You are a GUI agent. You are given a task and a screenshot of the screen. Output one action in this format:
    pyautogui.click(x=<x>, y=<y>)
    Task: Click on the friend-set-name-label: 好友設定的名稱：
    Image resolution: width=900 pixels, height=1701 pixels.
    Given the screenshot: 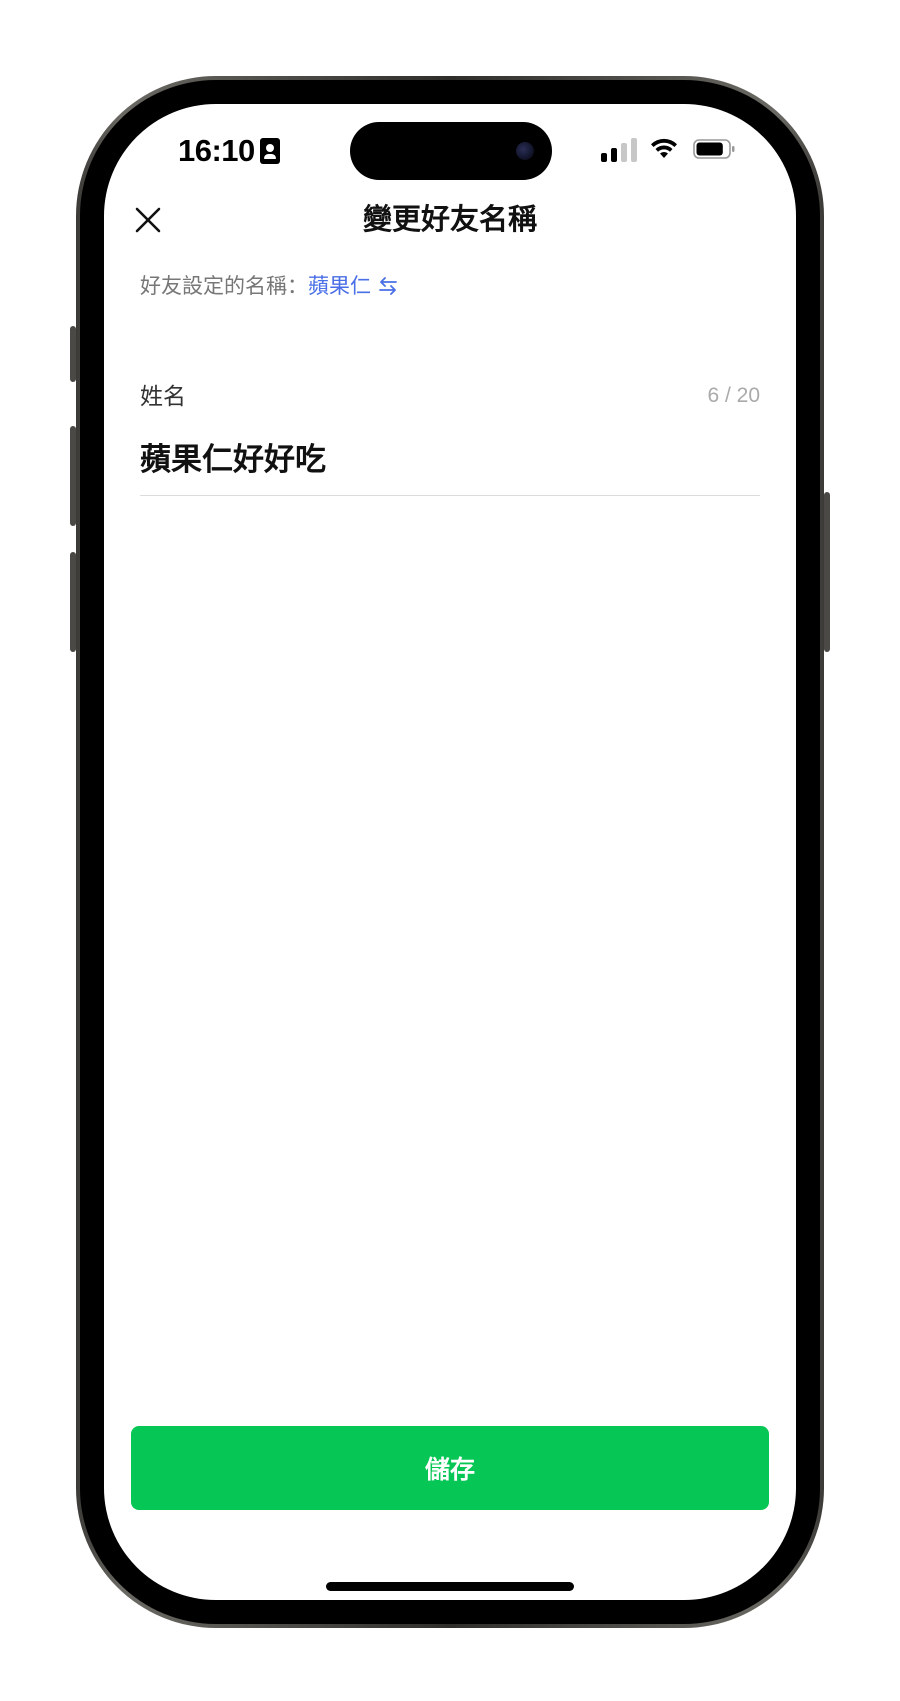 What is the action you would take?
    pyautogui.click(x=224, y=286)
    